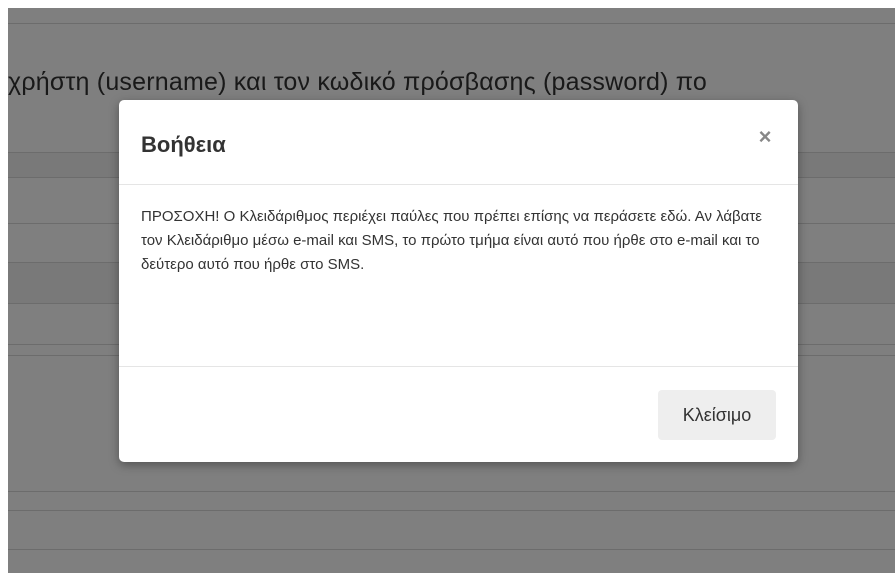 The width and height of the screenshot is (895, 573). Describe the element at coordinates (458, 142) in the screenshot. I see `dialog-header: Βοήθεια ×` at that location.